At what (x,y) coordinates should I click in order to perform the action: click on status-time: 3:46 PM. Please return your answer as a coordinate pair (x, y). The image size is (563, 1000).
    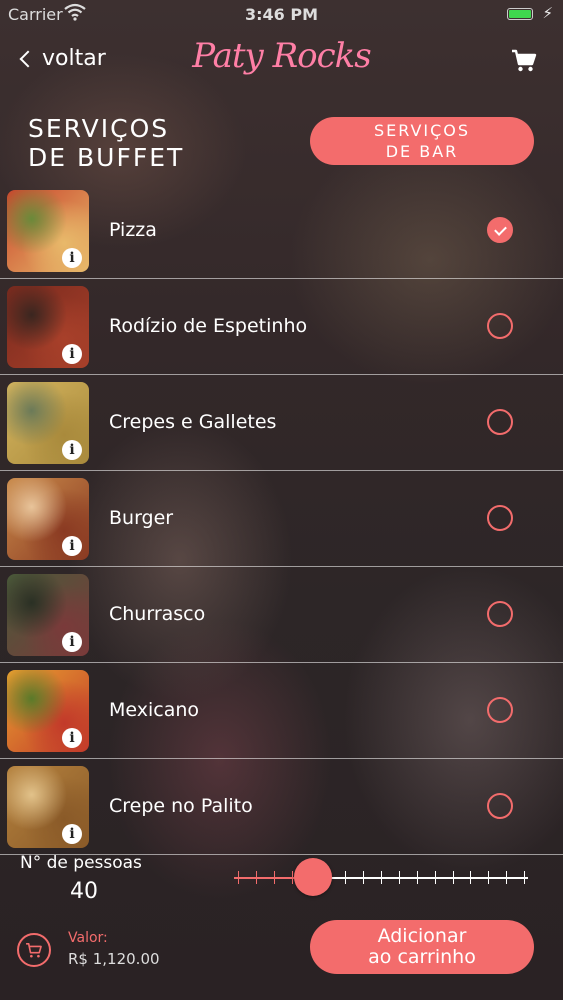
    Looking at the image, I should click on (281, 14).